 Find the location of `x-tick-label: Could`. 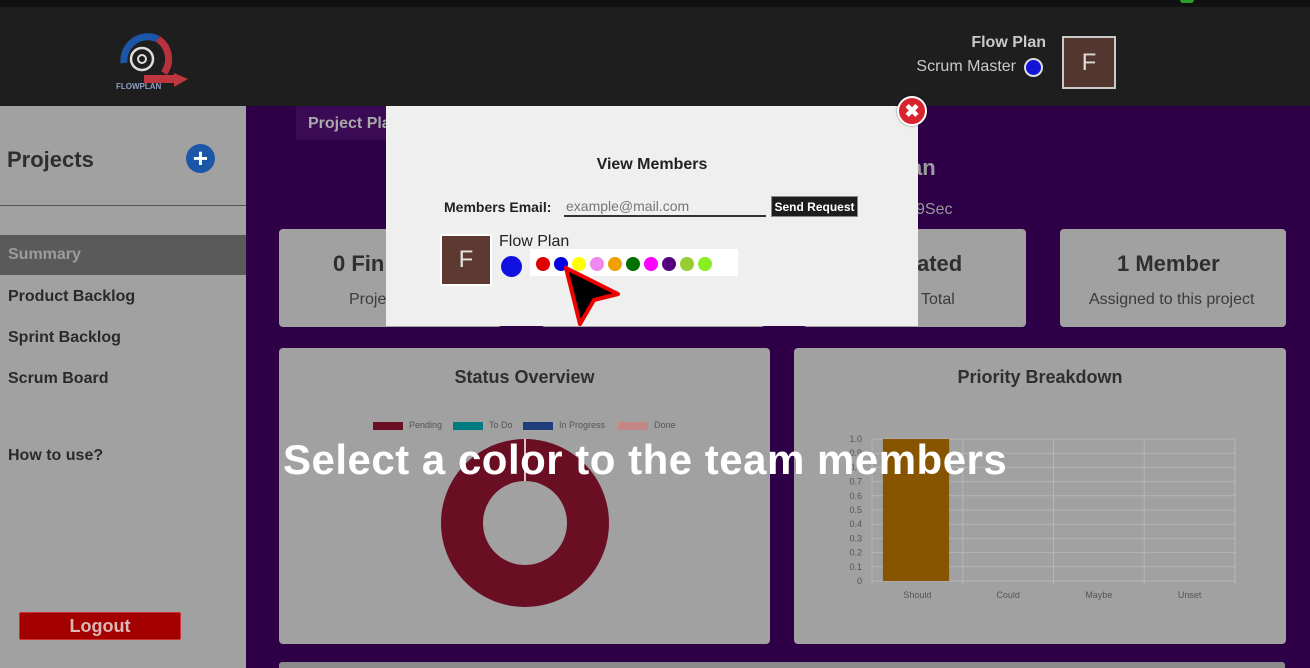

x-tick-label: Could is located at coordinates (1008, 595).